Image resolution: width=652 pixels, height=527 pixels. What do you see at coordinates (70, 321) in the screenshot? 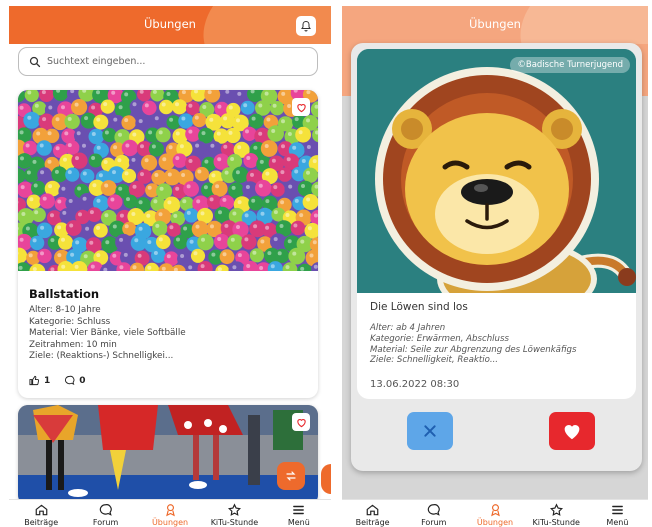
I see `detail-category: Kategorie: Schluss` at bounding box center [70, 321].